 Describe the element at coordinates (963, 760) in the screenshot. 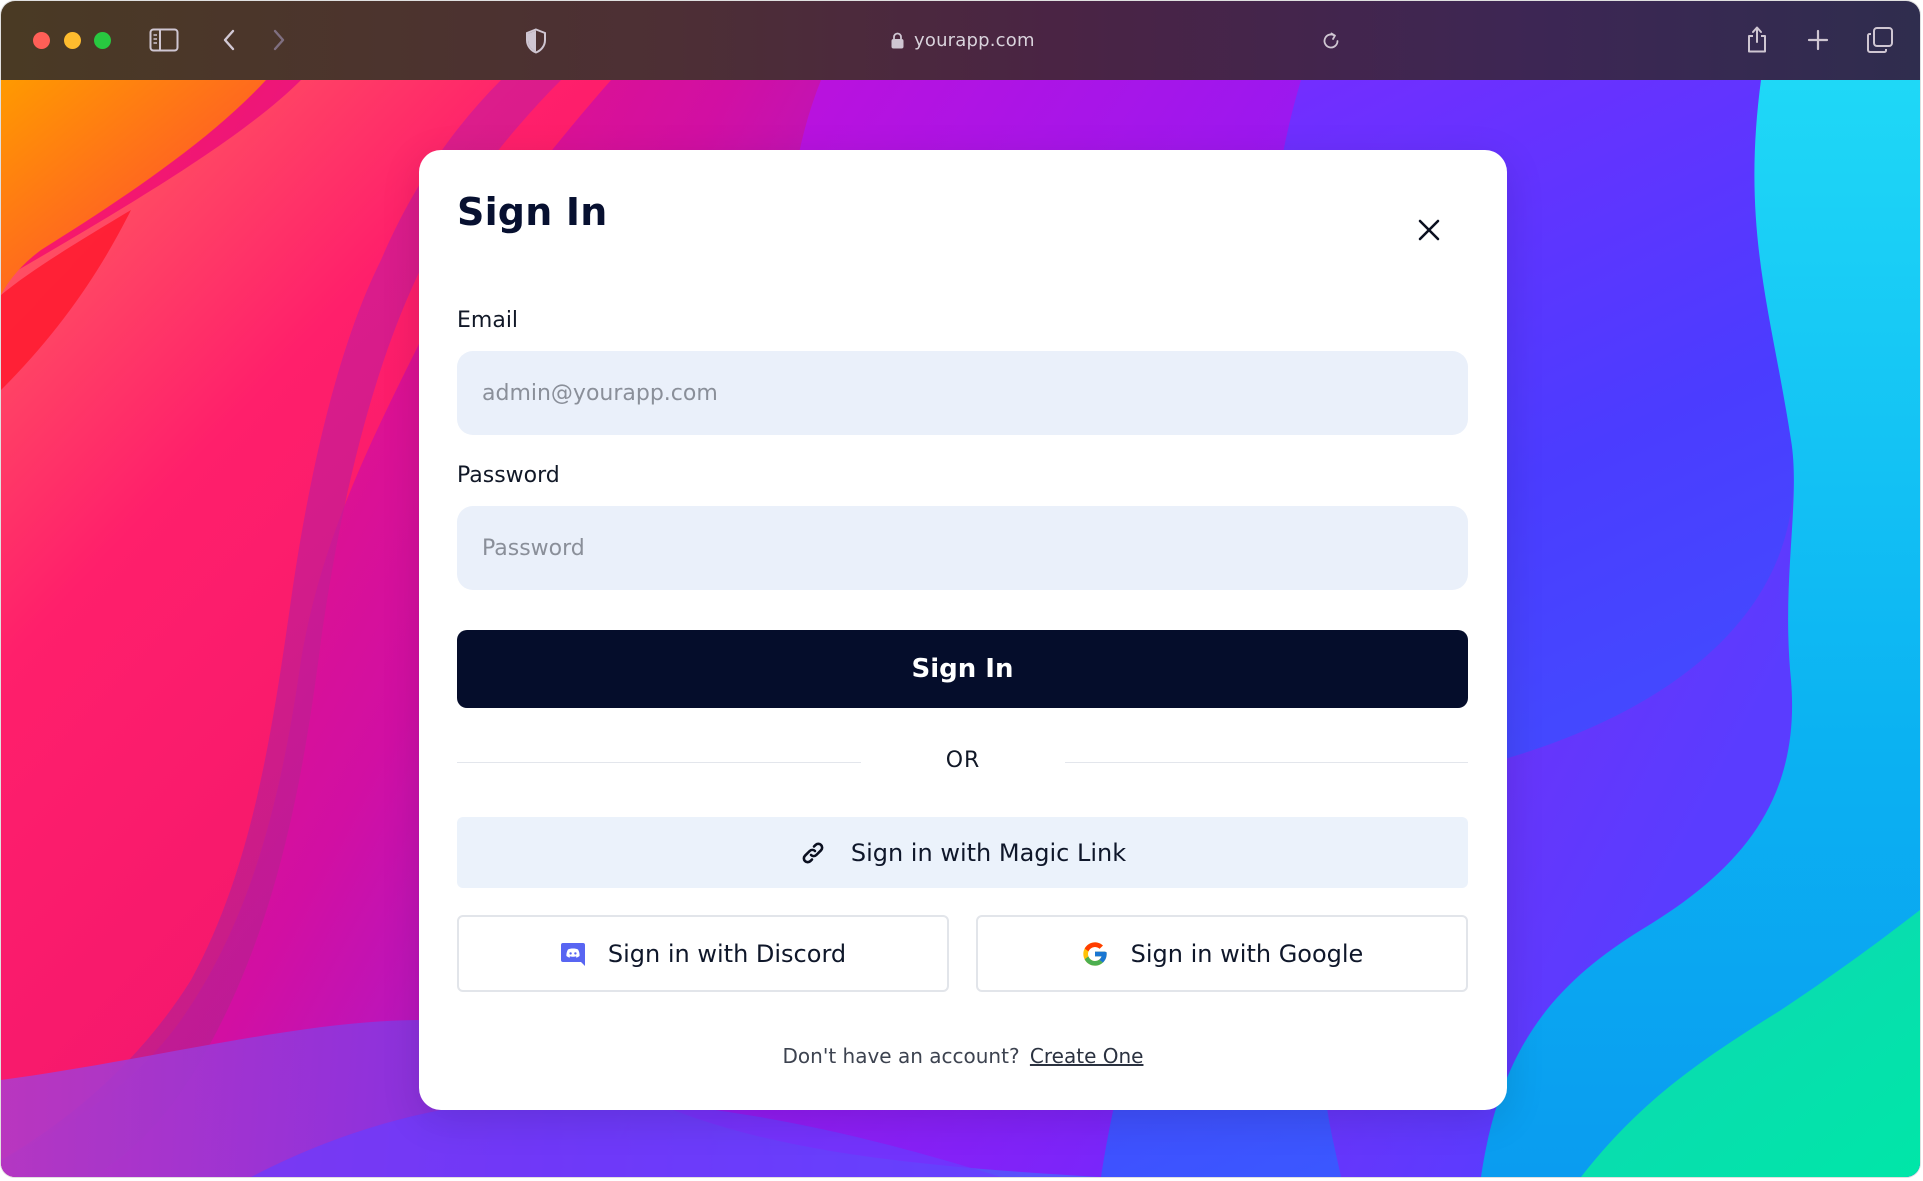

I see `divider-or: OR` at that location.